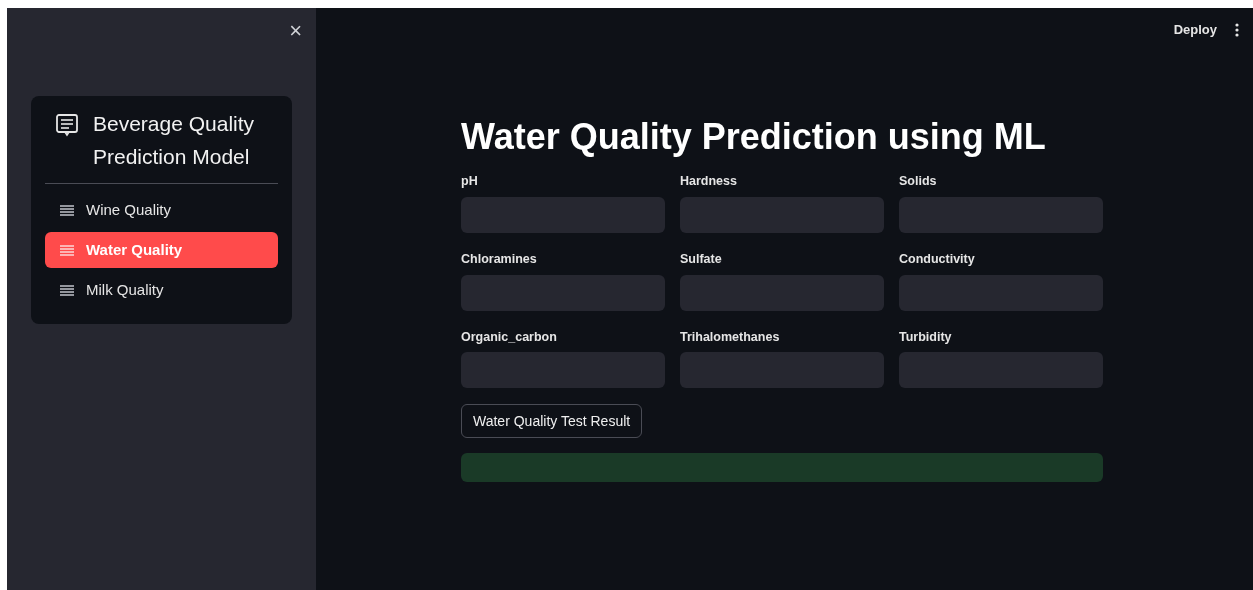 This screenshot has height=590, width=1253. What do you see at coordinates (470, 181) in the screenshot?
I see `field-label: pH` at bounding box center [470, 181].